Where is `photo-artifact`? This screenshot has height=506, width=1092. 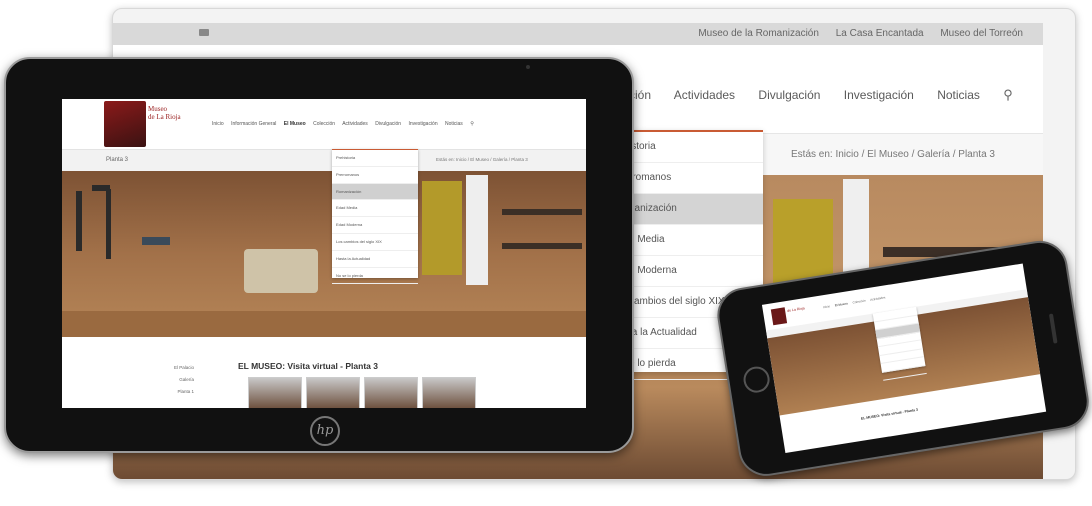
photo-artifact is located at coordinates (281, 271).